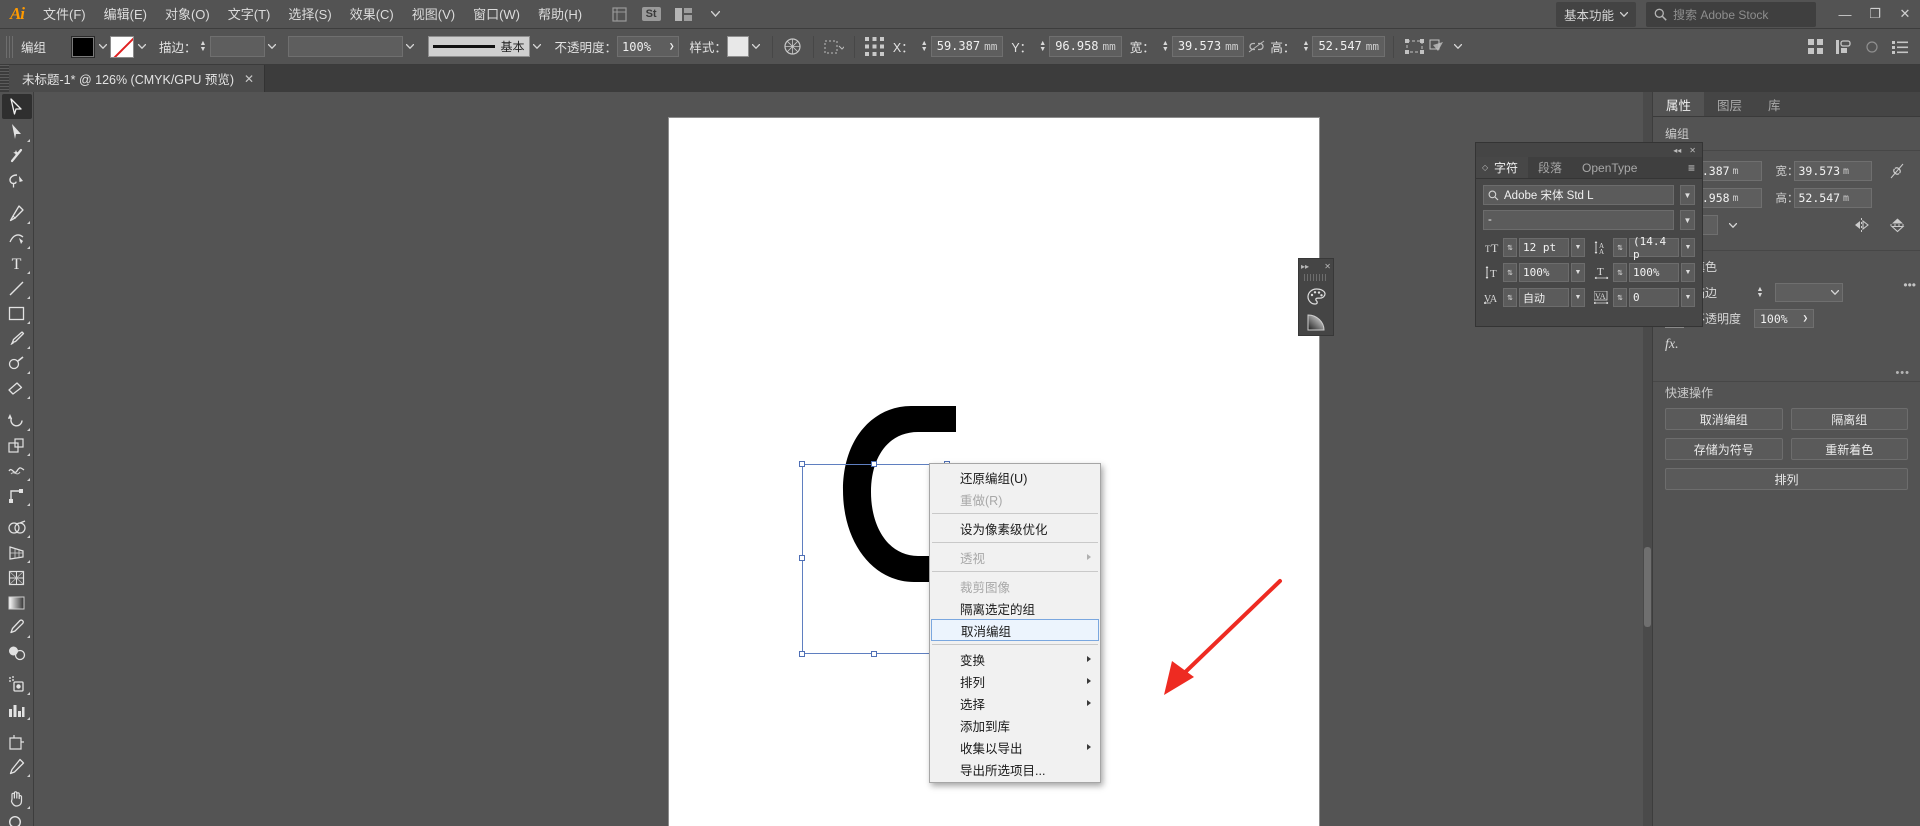  I want to click on align-panel-icon, so click(1844, 47).